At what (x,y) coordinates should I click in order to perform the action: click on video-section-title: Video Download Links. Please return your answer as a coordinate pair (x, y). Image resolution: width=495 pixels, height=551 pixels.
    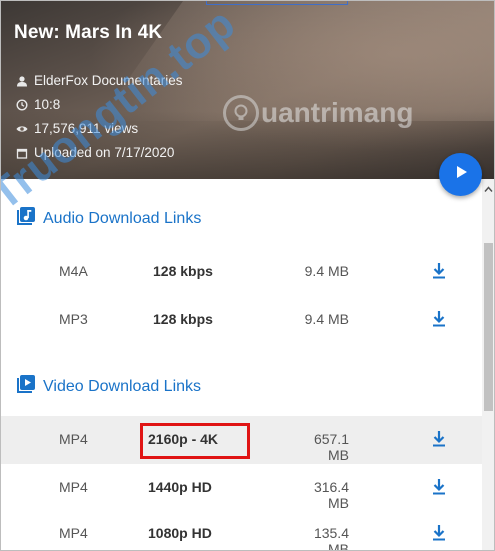
    Looking at the image, I should click on (122, 386).